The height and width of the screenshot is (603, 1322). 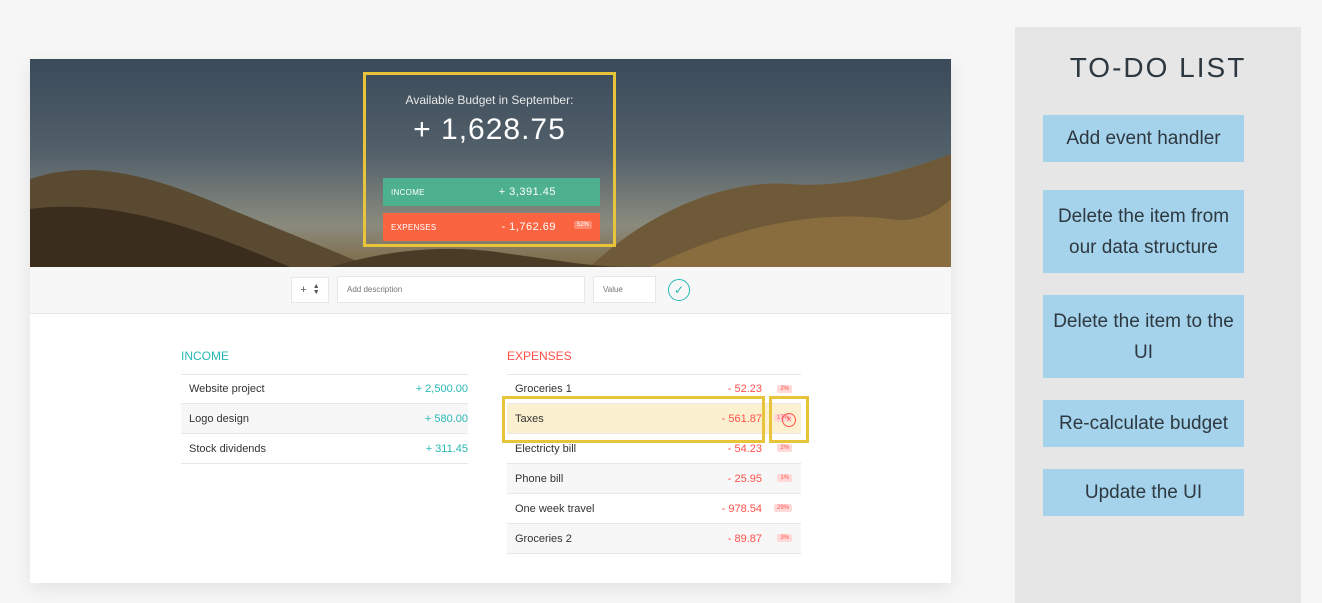 I want to click on close-circle-icon: ×, so click(x=789, y=419).